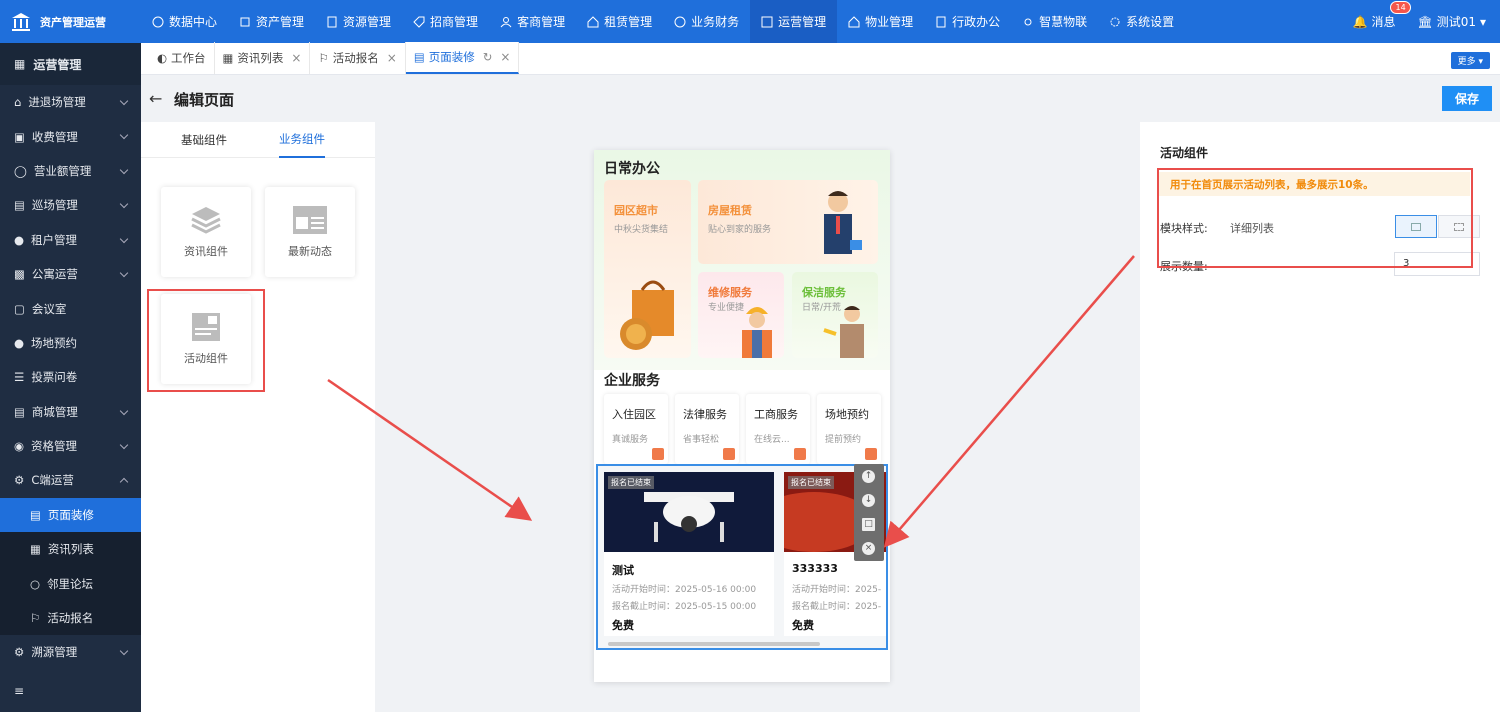 The height and width of the screenshot is (712, 1500). Describe the element at coordinates (854, 21) in the screenshot. I see `house-icon` at that location.